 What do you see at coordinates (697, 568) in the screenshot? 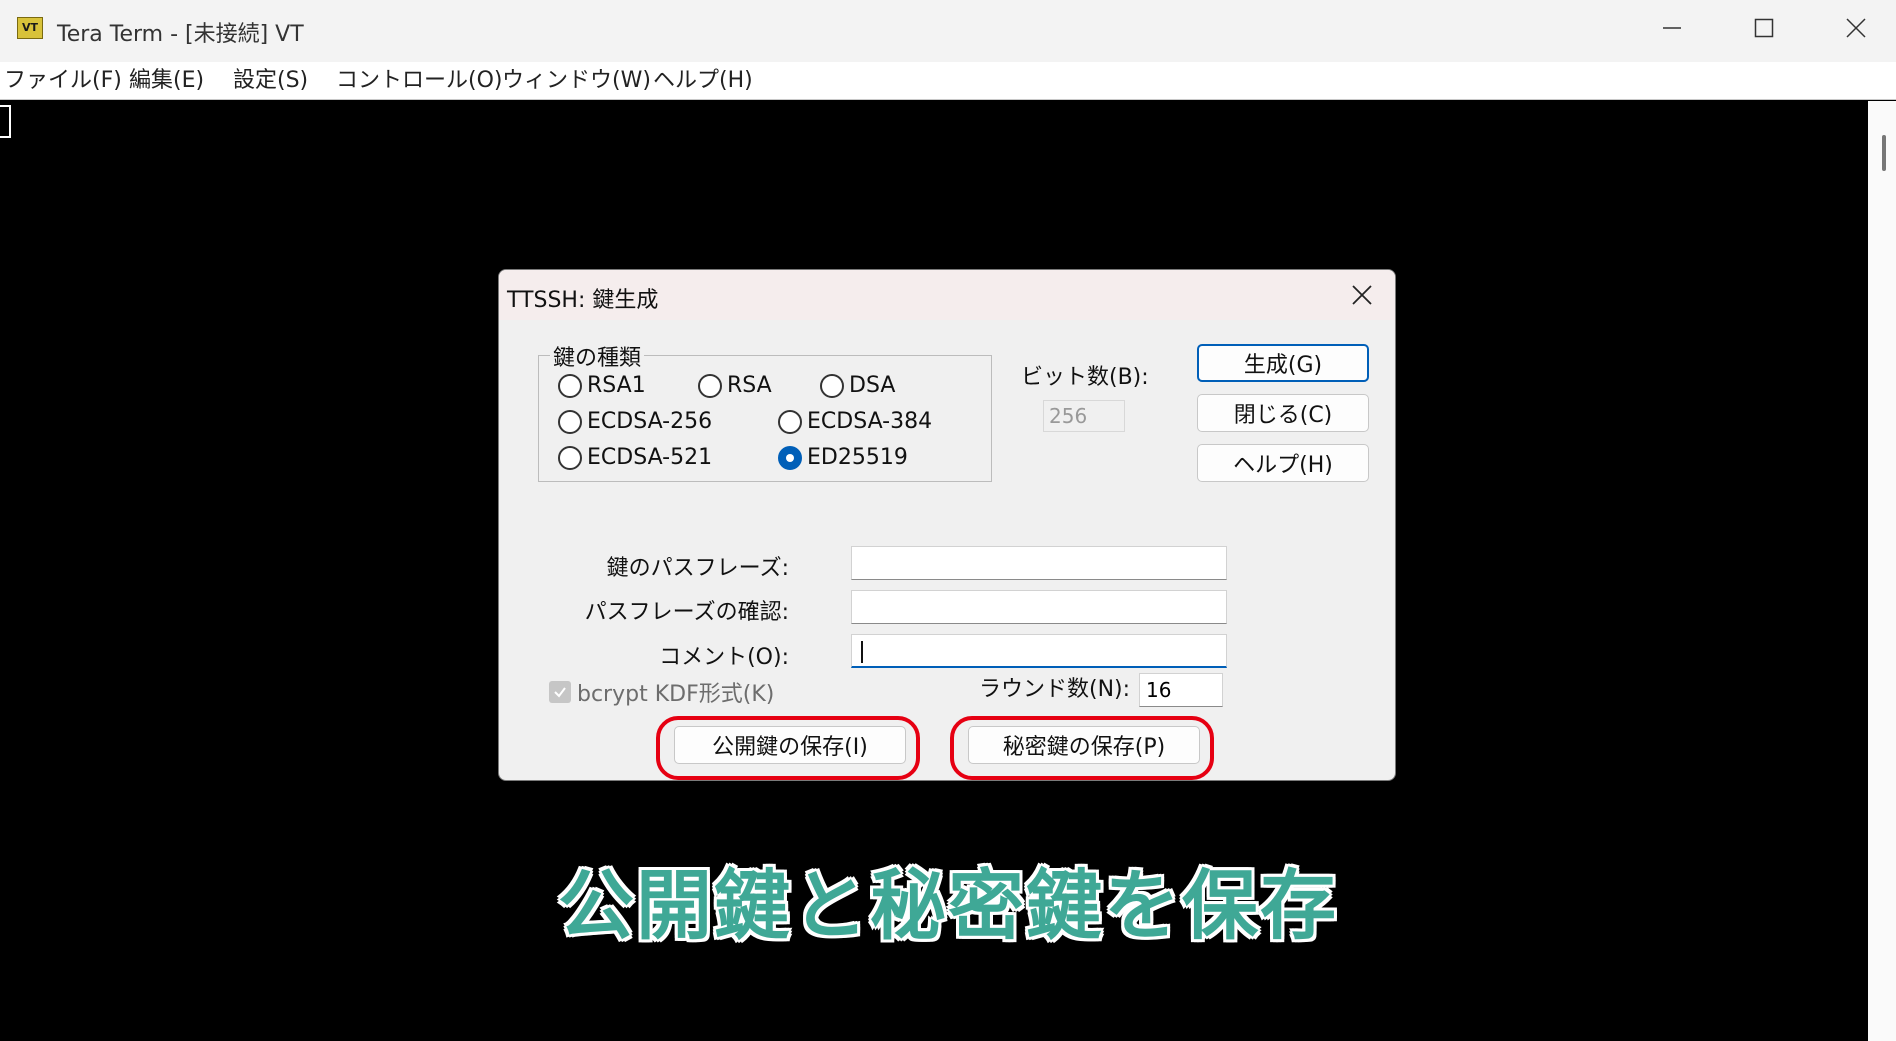
I see `passphrase-label: 鍵のパスフレーズ:` at bounding box center [697, 568].